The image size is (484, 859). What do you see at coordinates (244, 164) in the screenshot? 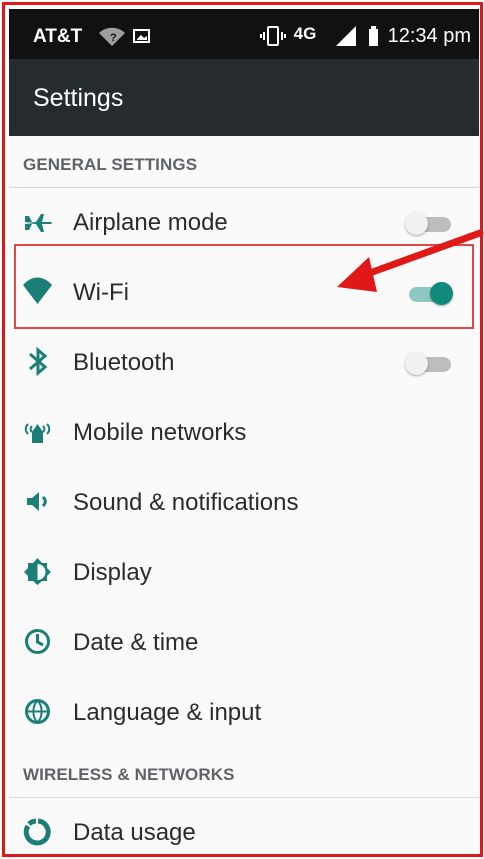
I see `general-settings-header: GENERAL SETTINGS` at bounding box center [244, 164].